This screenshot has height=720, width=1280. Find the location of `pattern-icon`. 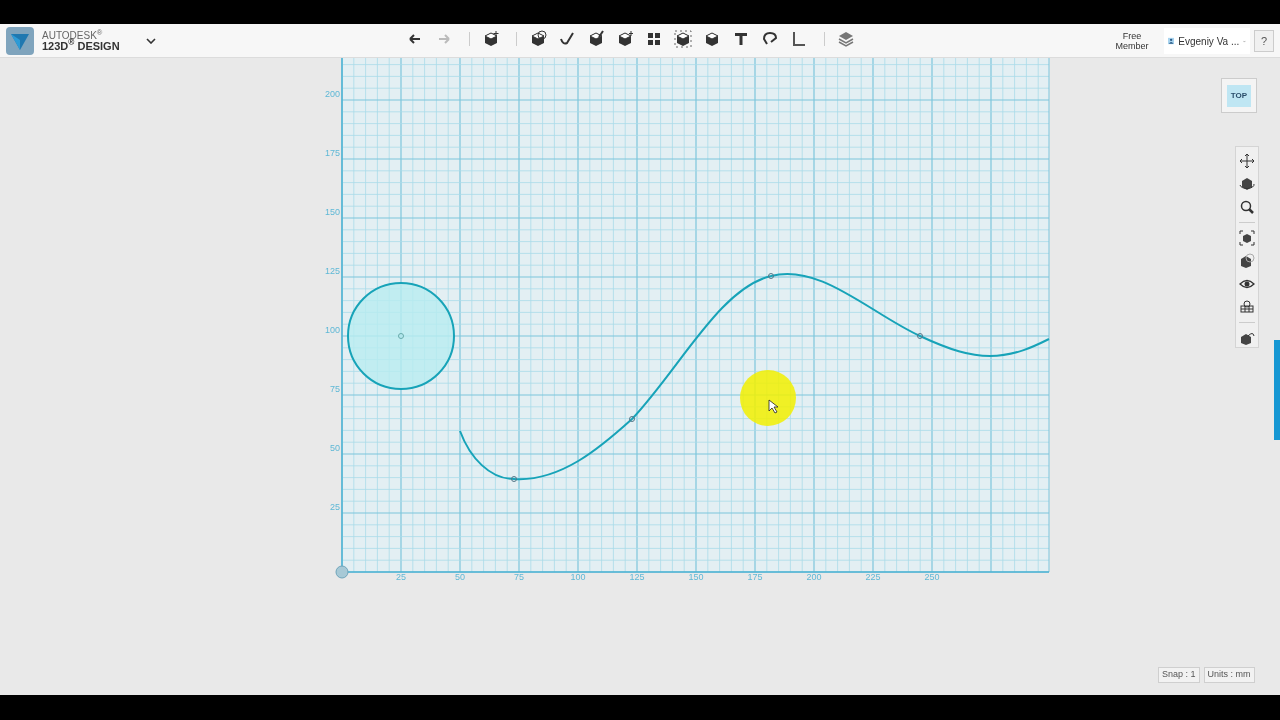

pattern-icon is located at coordinates (654, 39).